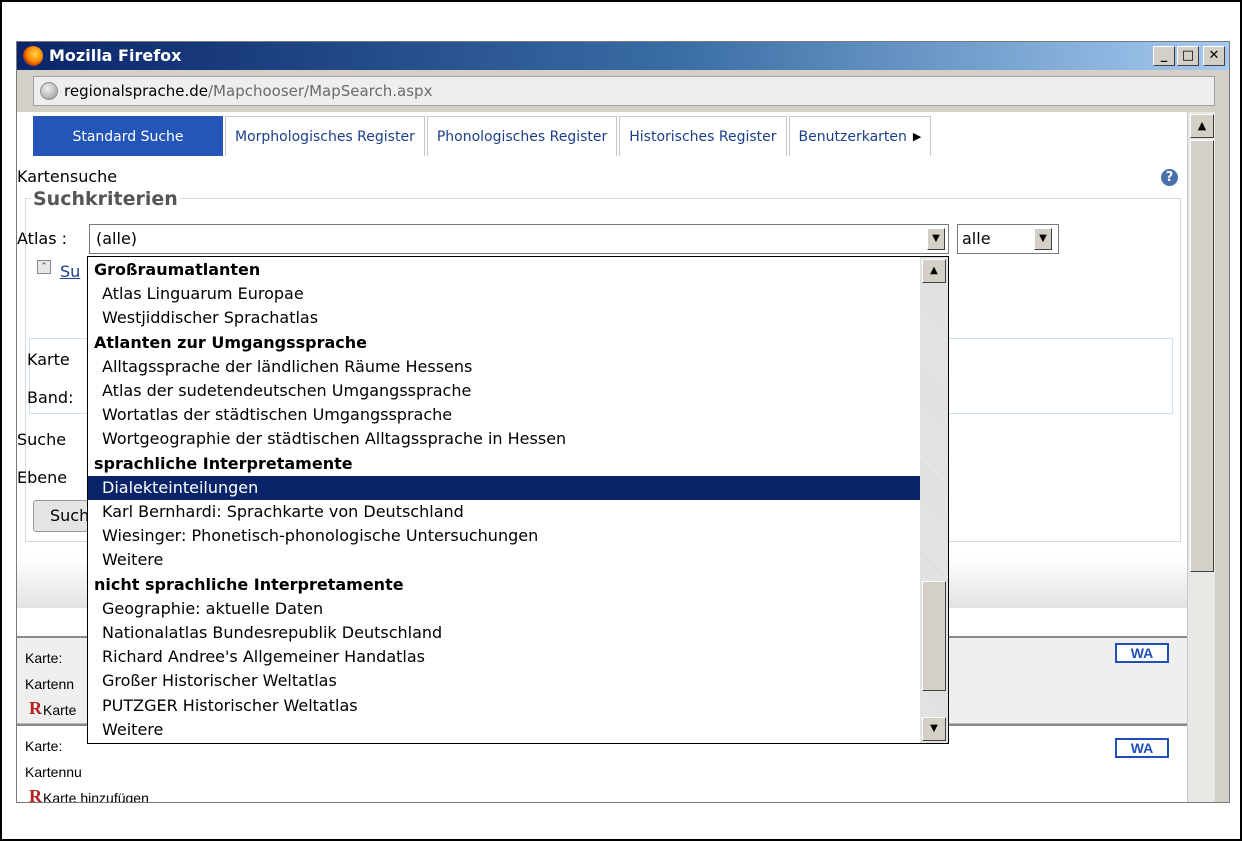  Describe the element at coordinates (504, 318) in the screenshot. I see `dropdown-option: Westjiddischer Sprachatlas` at that location.